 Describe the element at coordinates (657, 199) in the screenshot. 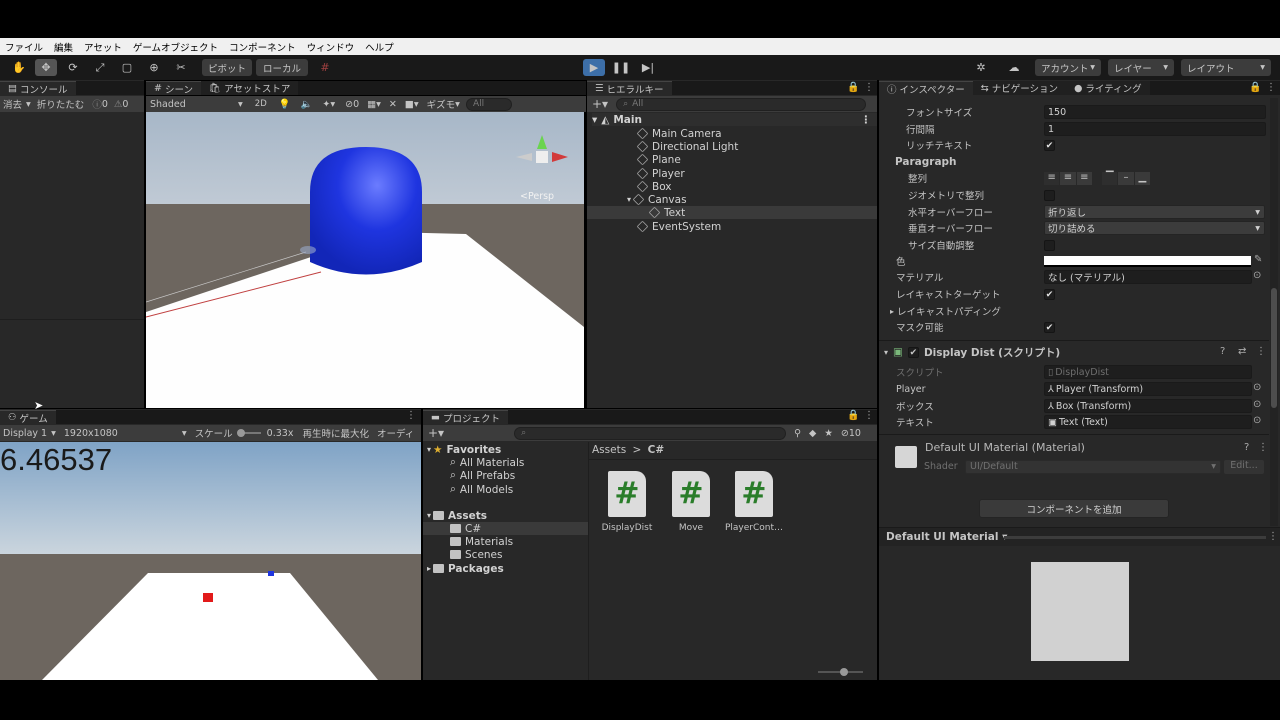

I see `hierarchy-item-canvas: ▾ Canvas` at that location.